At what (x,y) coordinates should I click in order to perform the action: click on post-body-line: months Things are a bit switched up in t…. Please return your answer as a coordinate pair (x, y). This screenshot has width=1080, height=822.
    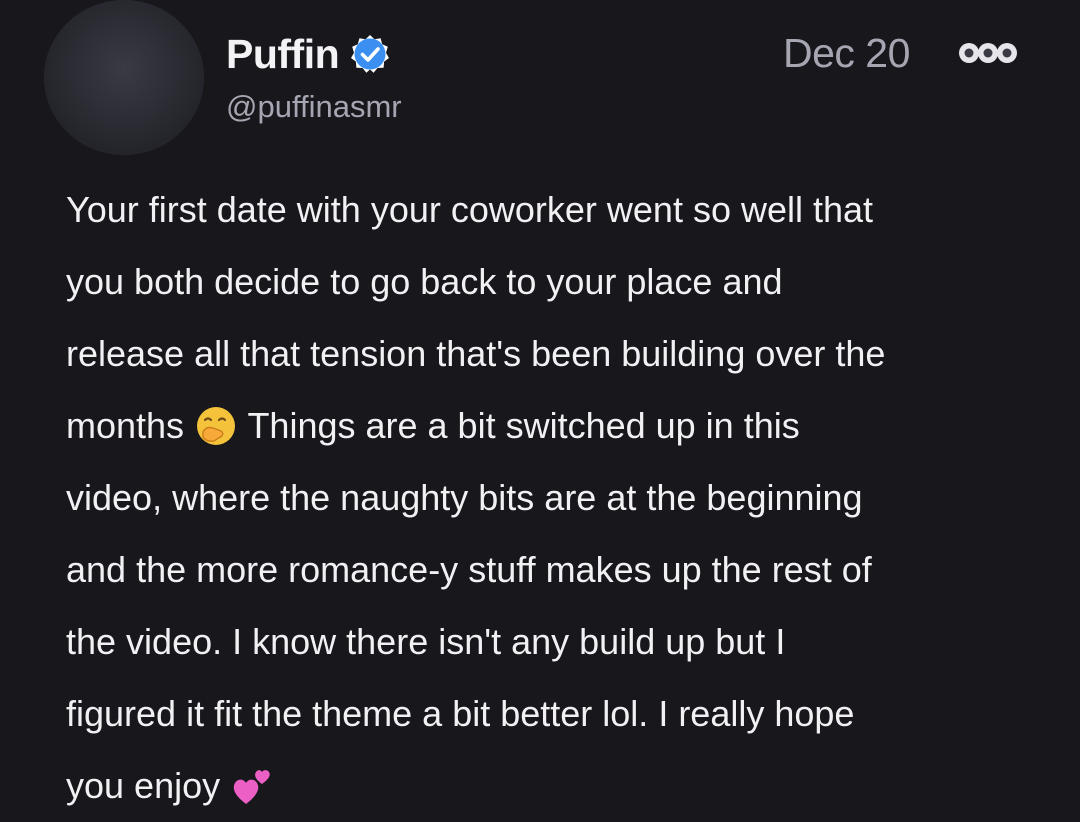
    Looking at the image, I should click on (561, 426).